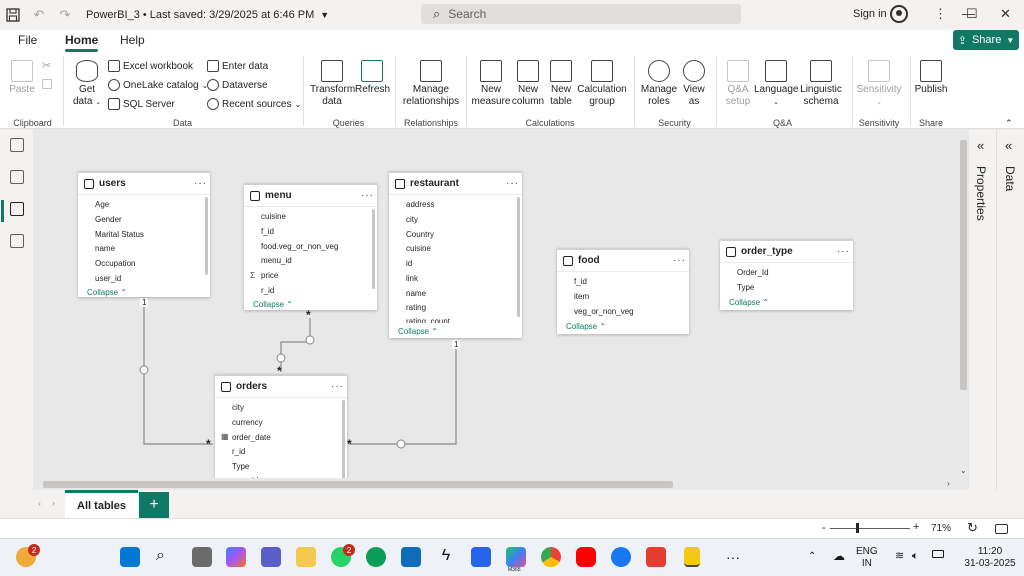  I want to click on data-pane: « Data, so click(1010, 324).